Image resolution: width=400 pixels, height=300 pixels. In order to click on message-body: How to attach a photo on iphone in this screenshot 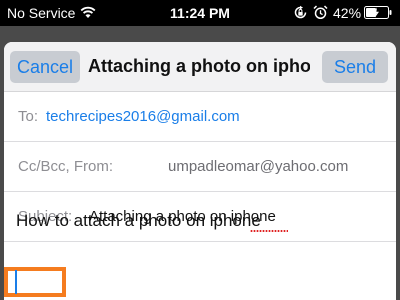, I will do `click(138, 221)`.